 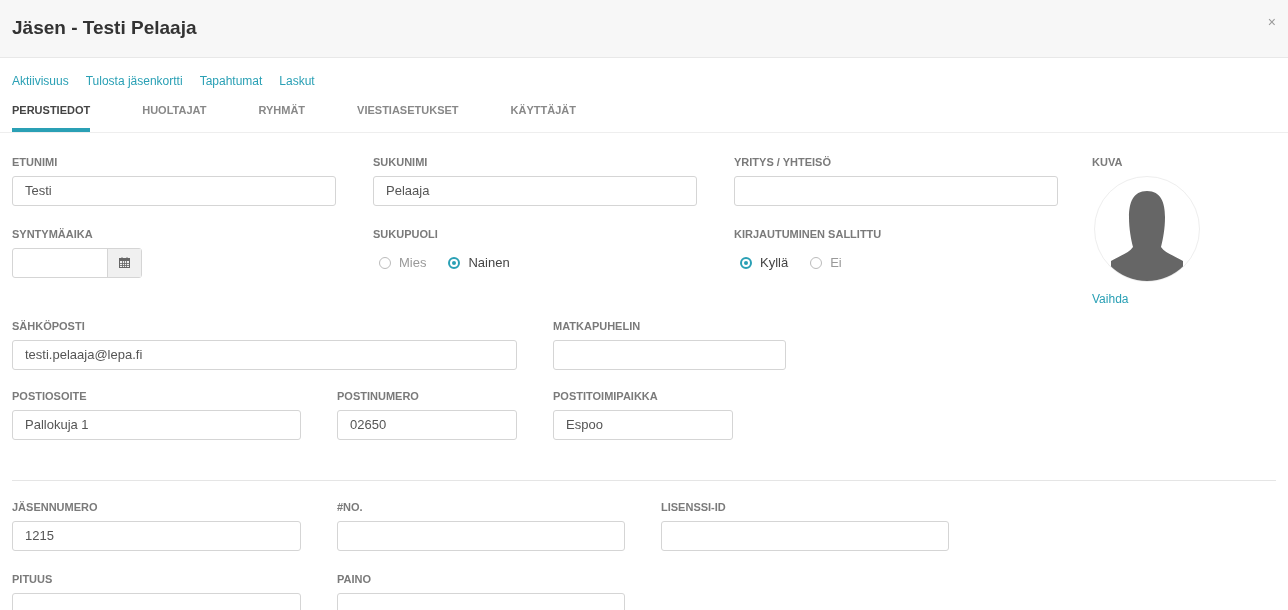 What do you see at coordinates (49, 326) in the screenshot?
I see `field-label: SÄHKÖPOSTI` at bounding box center [49, 326].